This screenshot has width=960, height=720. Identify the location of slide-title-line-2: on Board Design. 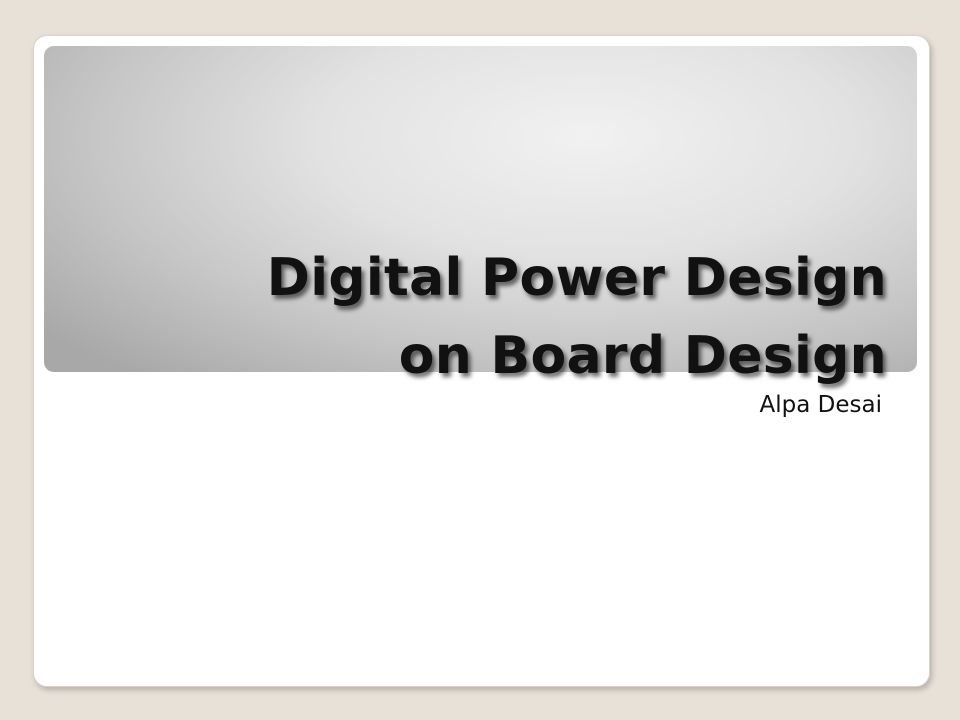
(642, 356).